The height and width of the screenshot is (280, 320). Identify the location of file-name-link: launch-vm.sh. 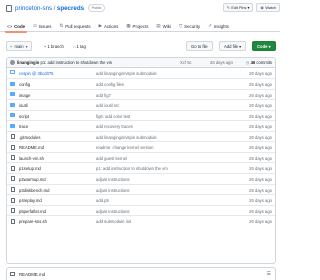
(31, 158).